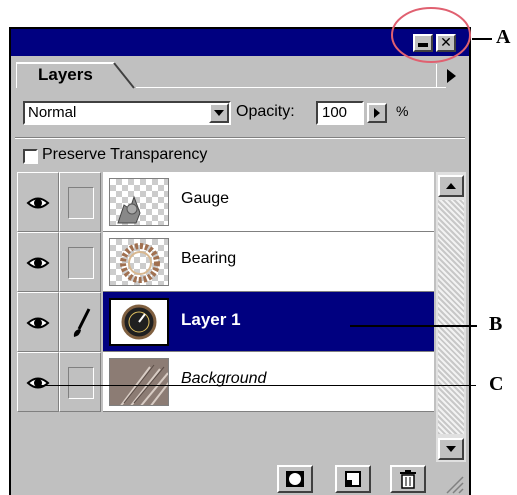  I want to click on paintbrush-icon, so click(82, 322).